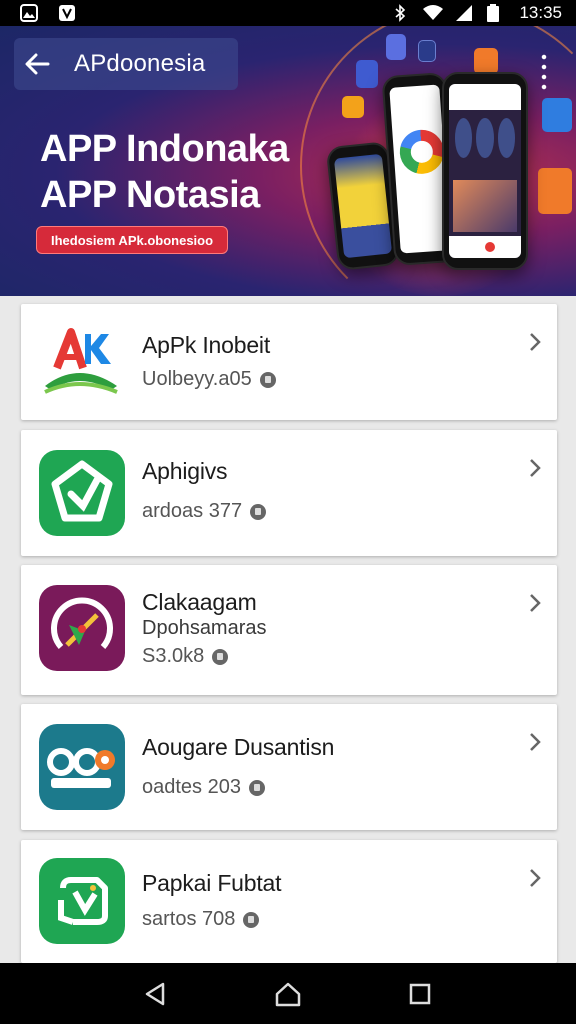 The image size is (576, 1024). Describe the element at coordinates (420, 994) in the screenshot. I see `recents-nav-icon` at that location.